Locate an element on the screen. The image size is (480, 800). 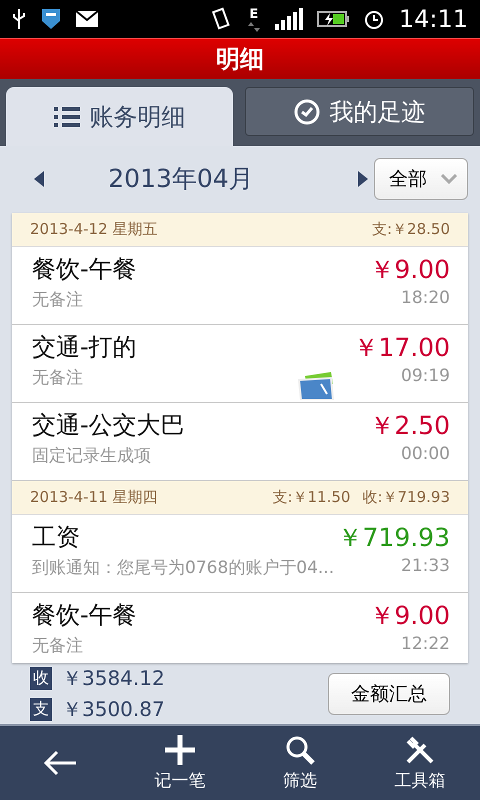
plus-icon is located at coordinates (180, 749).